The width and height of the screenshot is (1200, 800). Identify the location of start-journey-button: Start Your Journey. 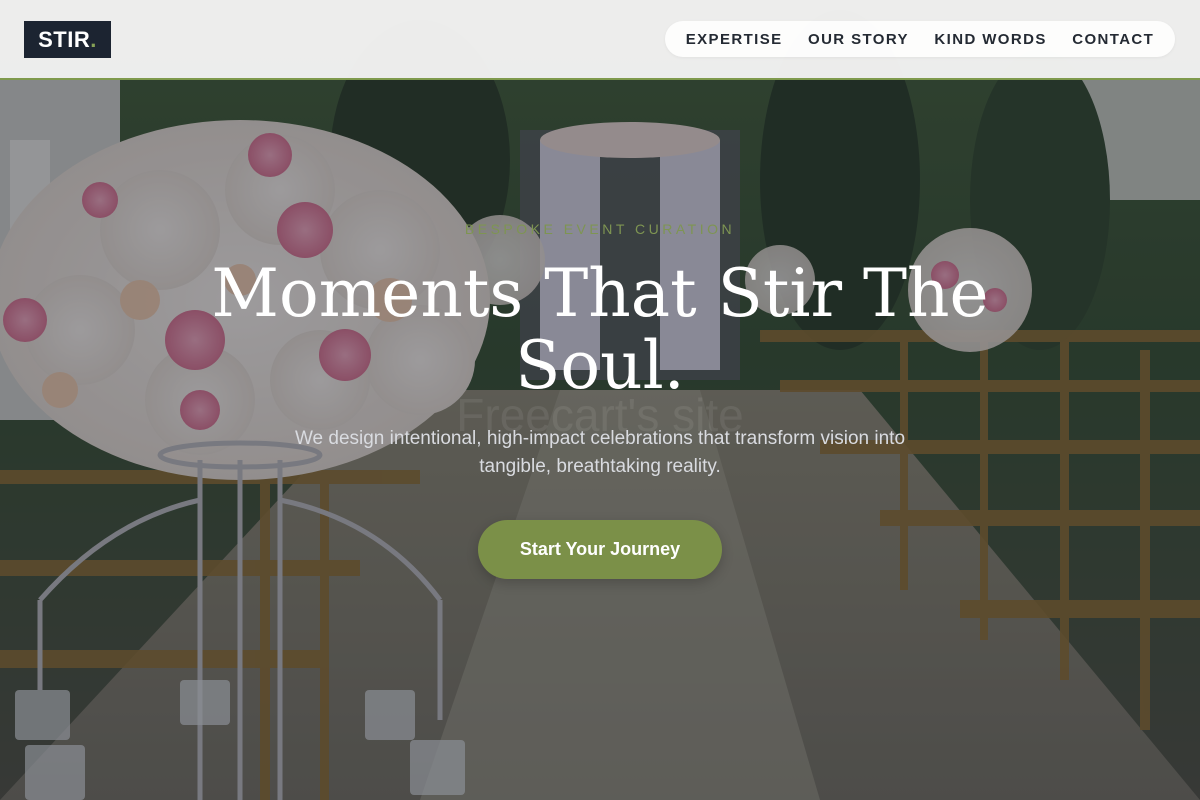
(600, 549).